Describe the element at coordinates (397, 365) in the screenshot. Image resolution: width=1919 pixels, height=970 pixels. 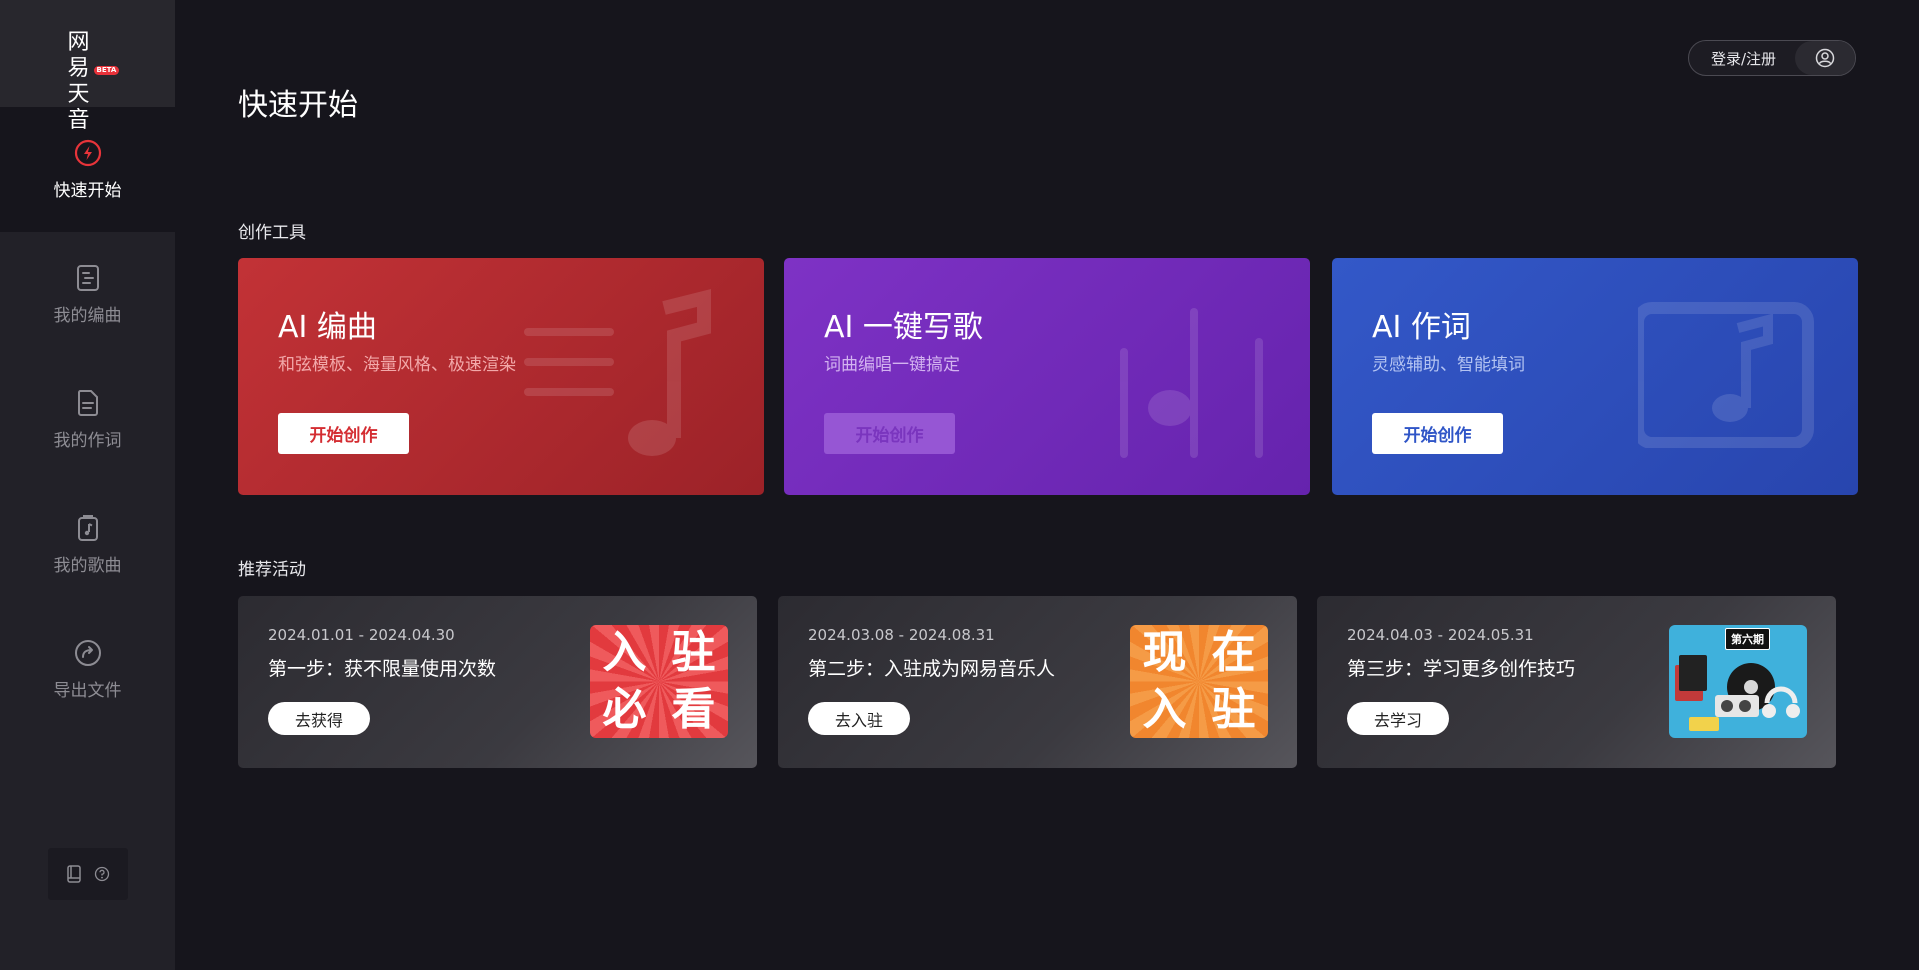
I see `card-subtitle: 和弦模板、海量风格、极速渲染` at that location.